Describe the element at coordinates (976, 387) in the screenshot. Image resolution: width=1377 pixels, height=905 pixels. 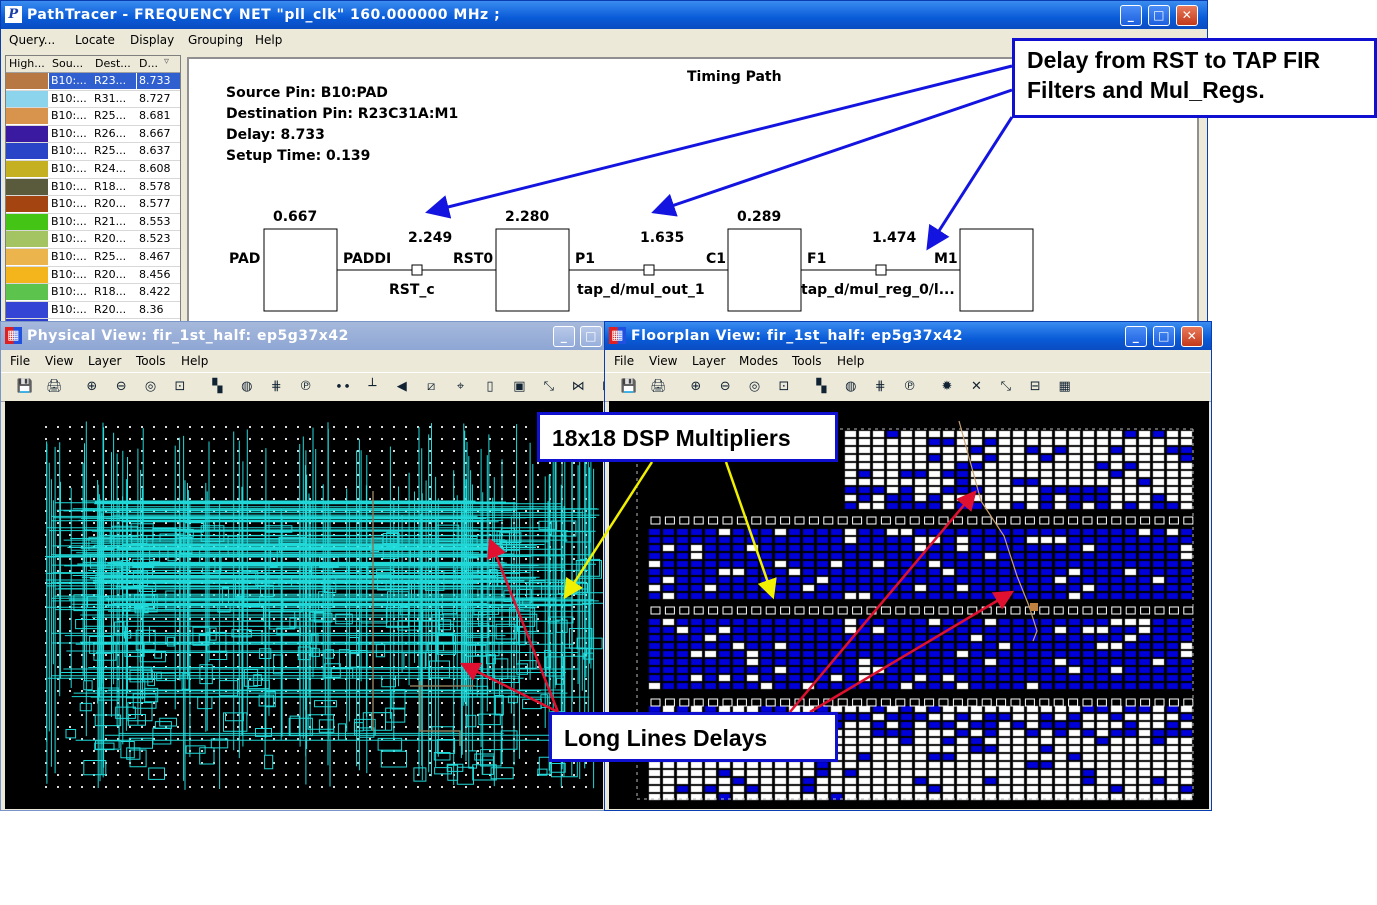
I see `cross-icon: ✕` at that location.